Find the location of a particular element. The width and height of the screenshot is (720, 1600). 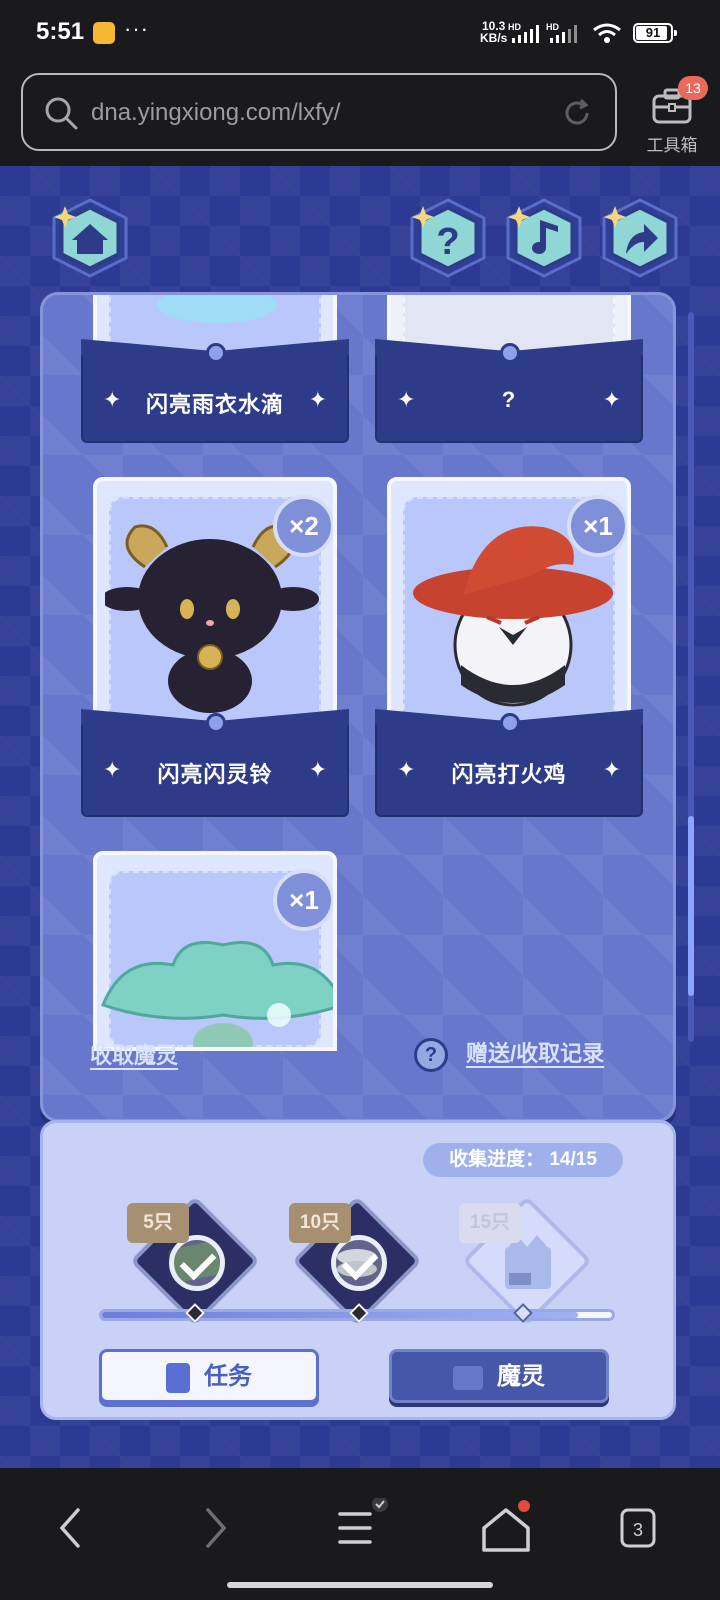

milestone-tag: 10只 is located at coordinates (320, 1223).